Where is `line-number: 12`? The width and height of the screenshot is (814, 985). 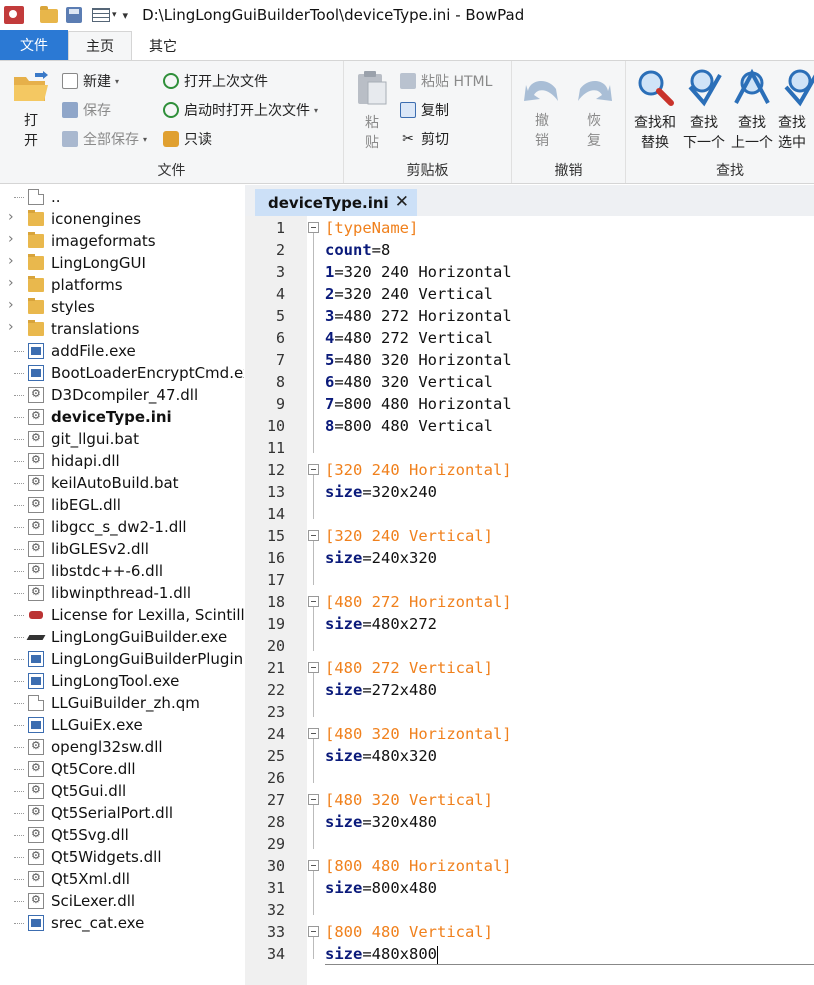
line-number: 12 is located at coordinates (275, 470).